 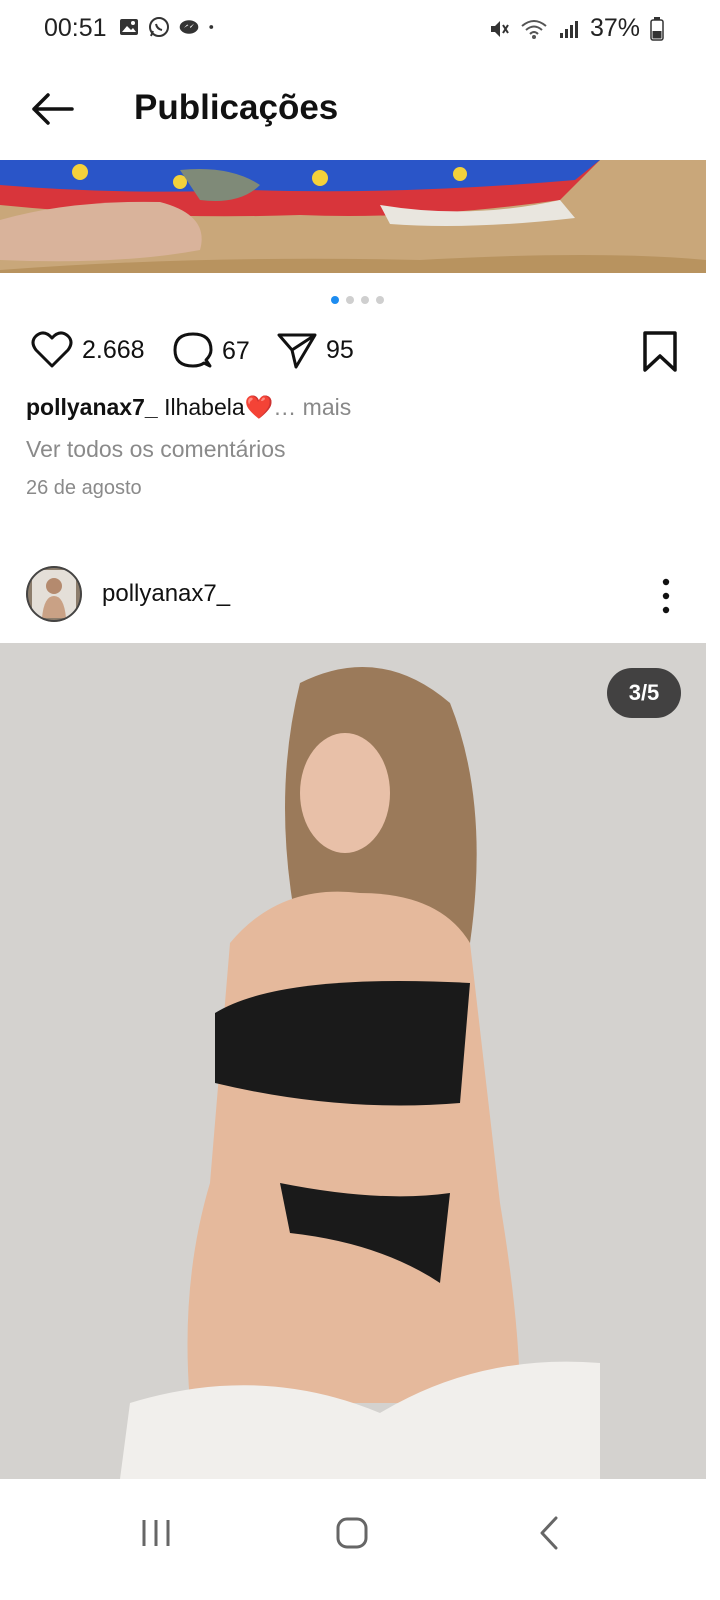 I want to click on carousel-counter-badge: 3/5, so click(x=644, y=693).